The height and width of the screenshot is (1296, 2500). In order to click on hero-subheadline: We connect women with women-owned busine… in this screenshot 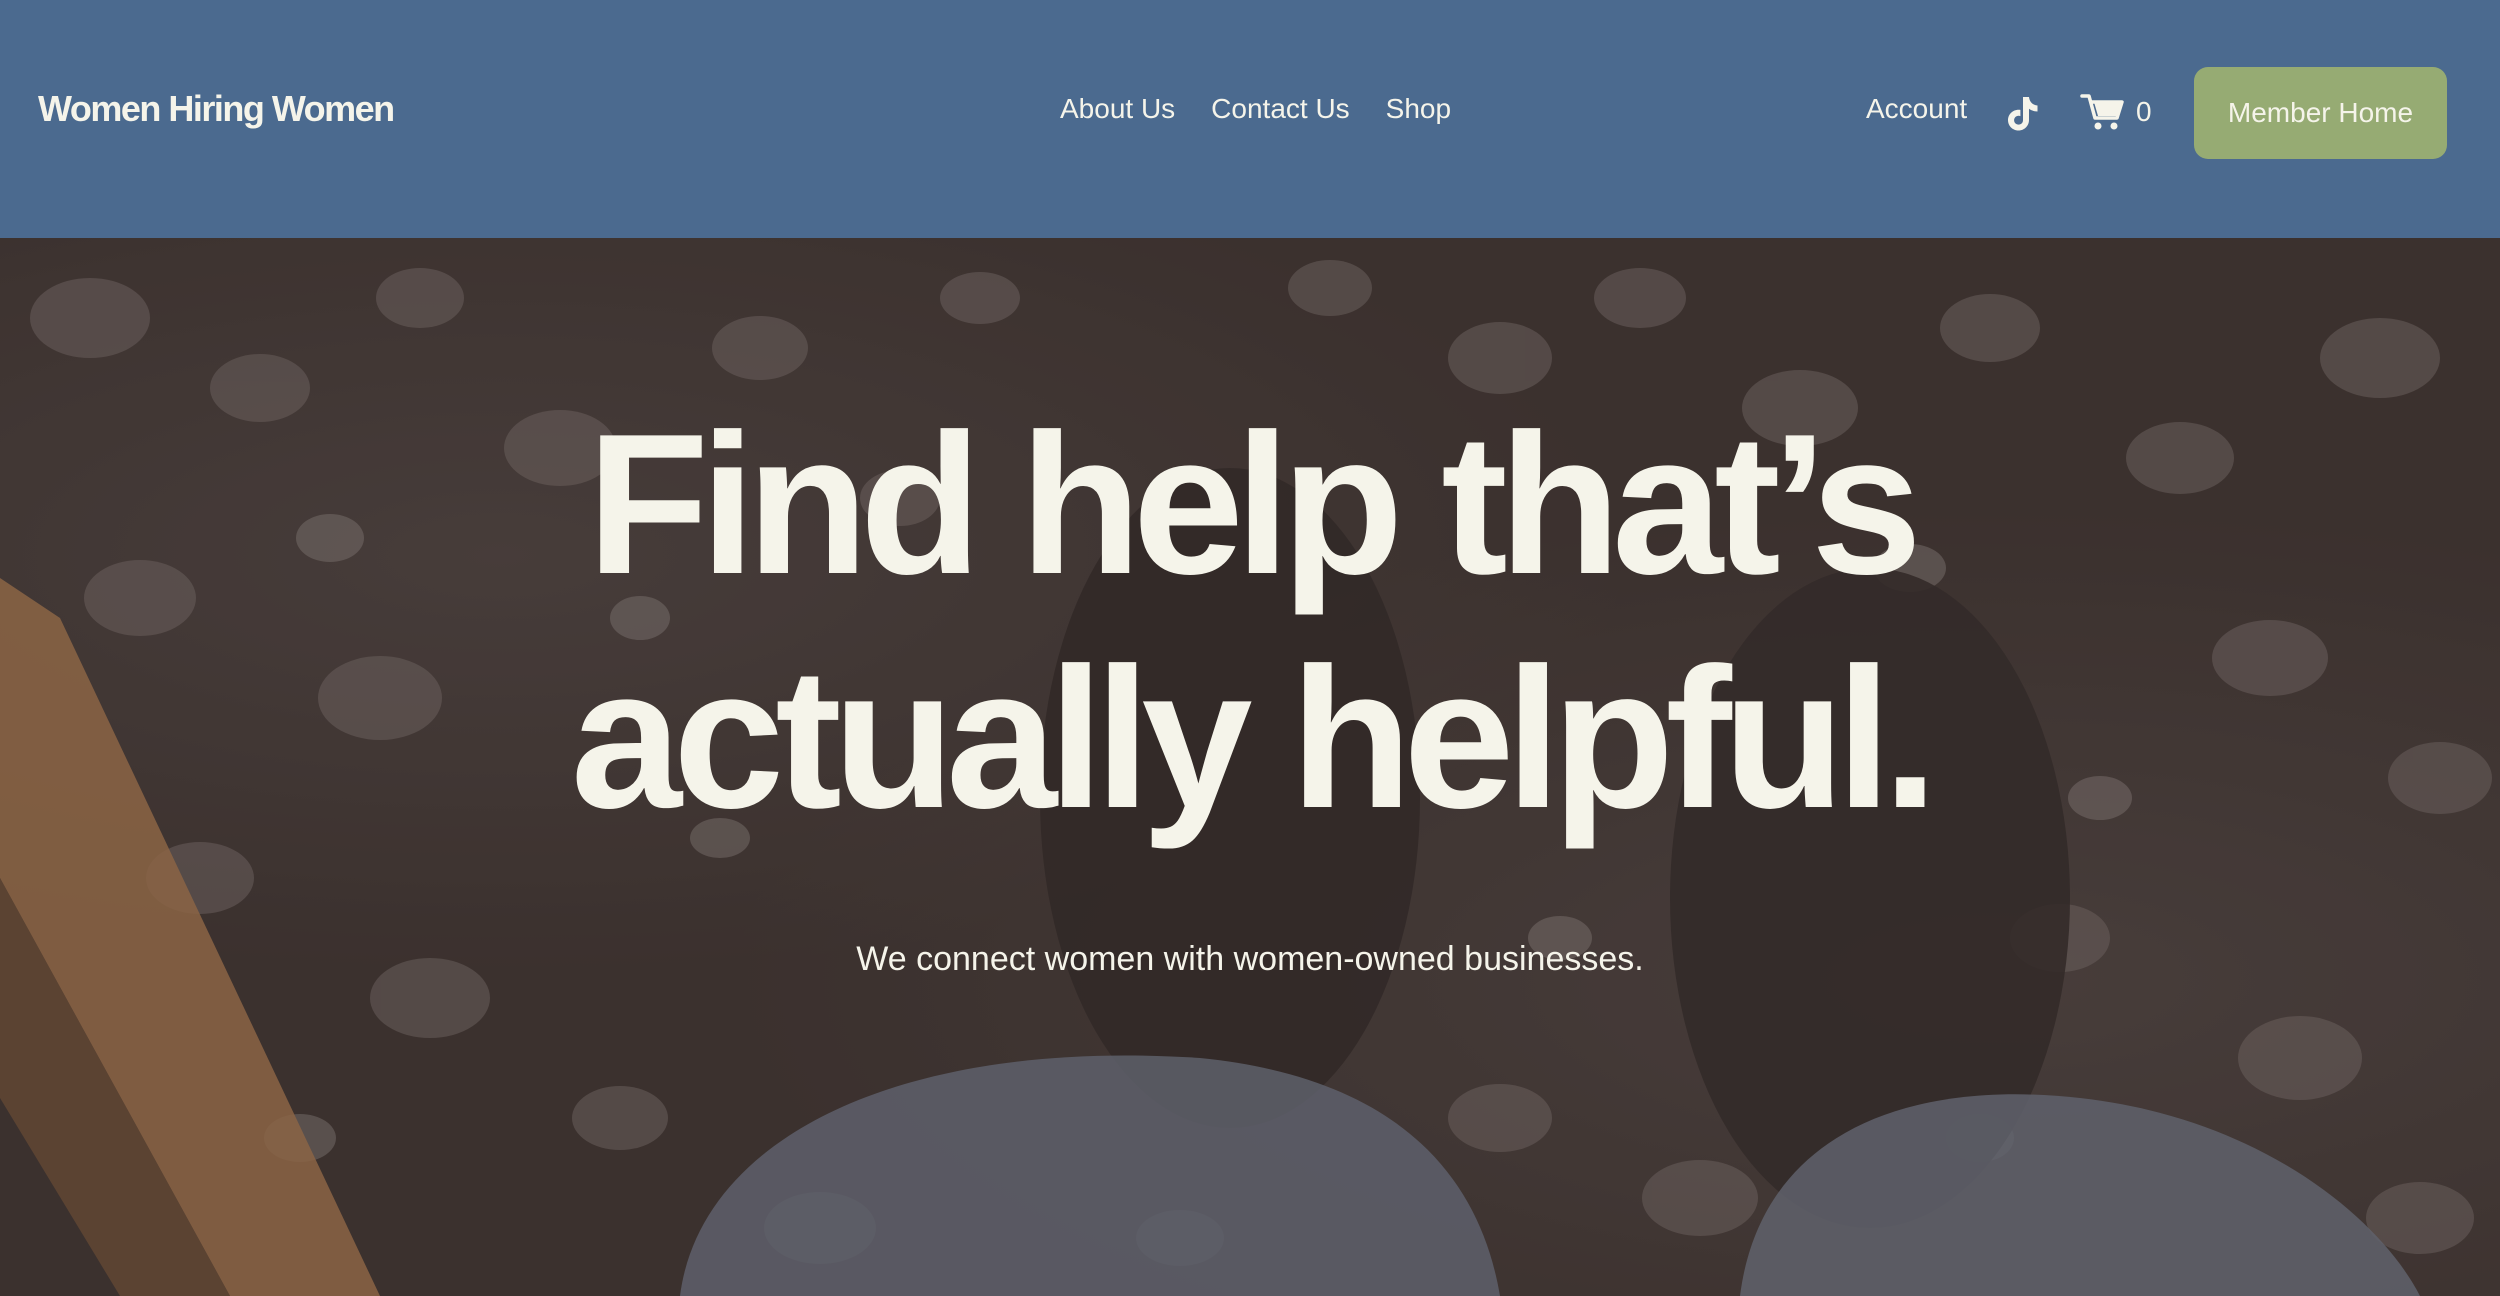, I will do `click(1250, 959)`.